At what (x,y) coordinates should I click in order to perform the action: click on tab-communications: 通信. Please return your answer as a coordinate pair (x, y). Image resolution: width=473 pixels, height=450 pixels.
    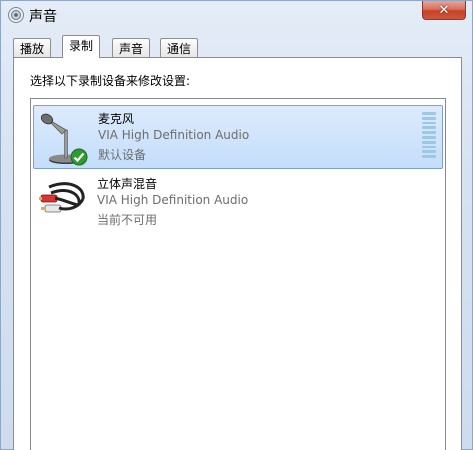
    Looking at the image, I should click on (179, 47).